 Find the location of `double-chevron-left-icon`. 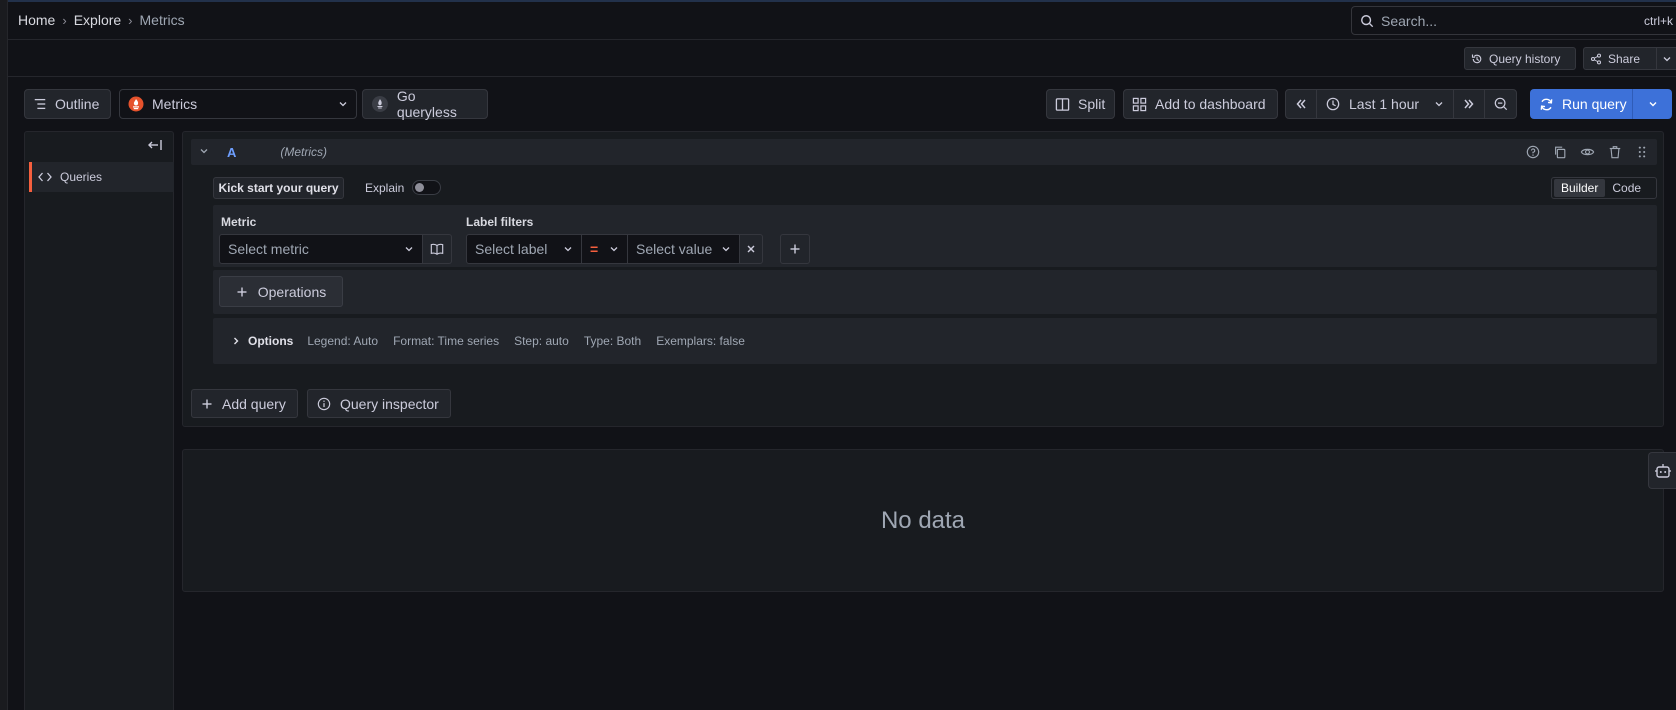

double-chevron-left-icon is located at coordinates (1301, 104).